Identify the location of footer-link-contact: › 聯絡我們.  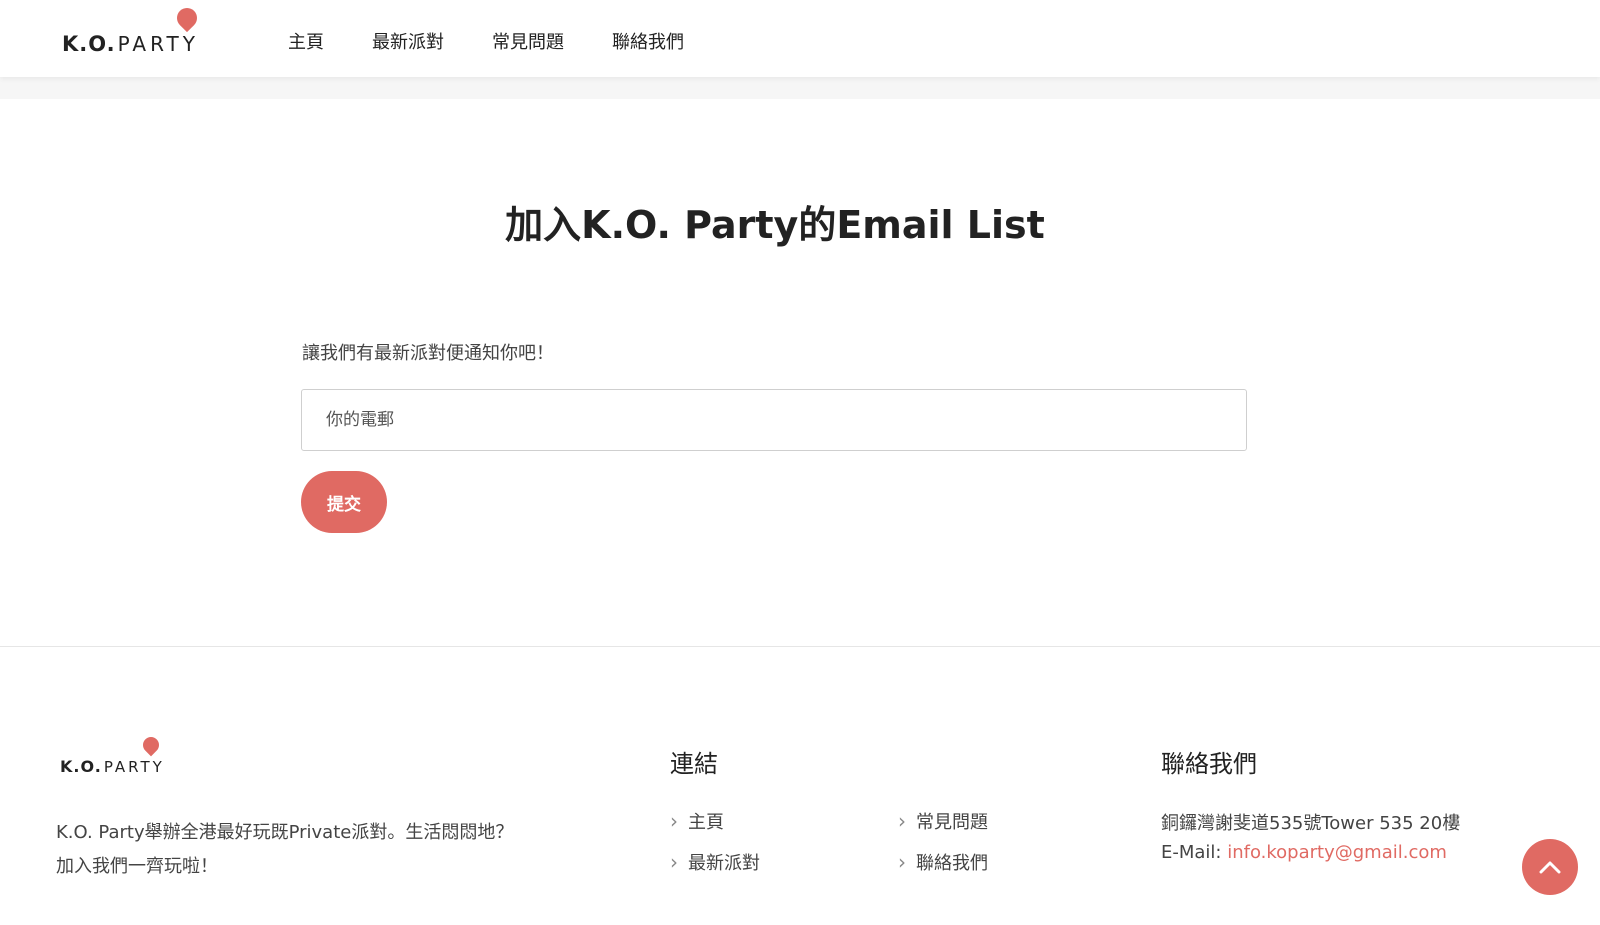
(943, 862).